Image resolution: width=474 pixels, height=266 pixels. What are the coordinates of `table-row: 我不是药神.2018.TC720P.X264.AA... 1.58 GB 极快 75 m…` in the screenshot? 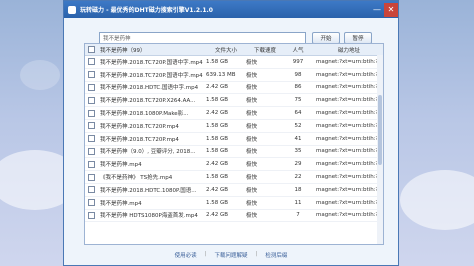 It's located at (234, 101).